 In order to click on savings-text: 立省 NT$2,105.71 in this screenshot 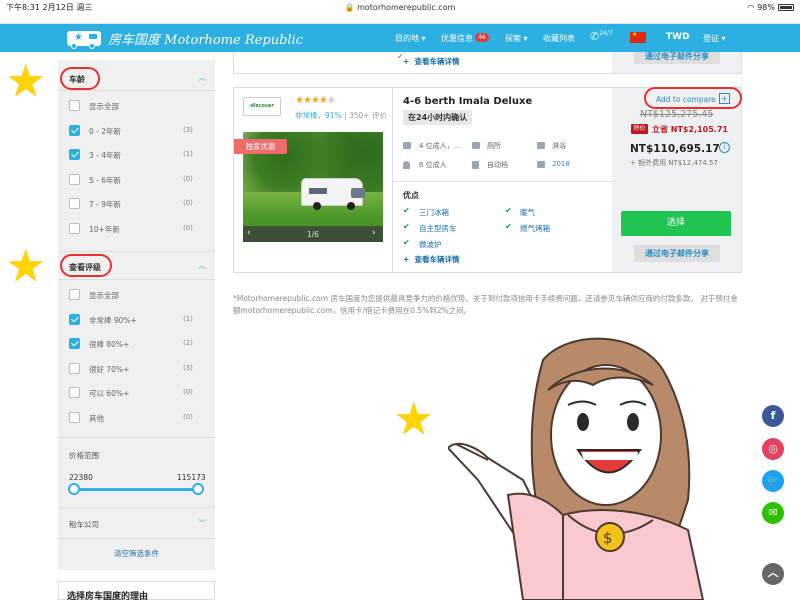, I will do `click(690, 129)`.